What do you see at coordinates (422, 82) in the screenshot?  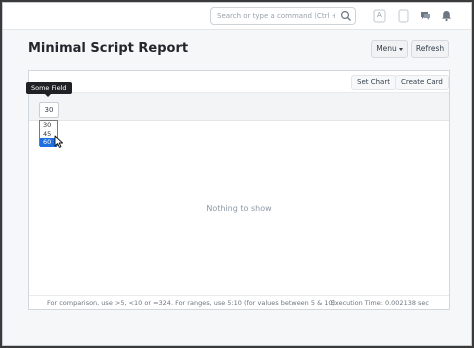 I see `create-card-button: Create Card` at bounding box center [422, 82].